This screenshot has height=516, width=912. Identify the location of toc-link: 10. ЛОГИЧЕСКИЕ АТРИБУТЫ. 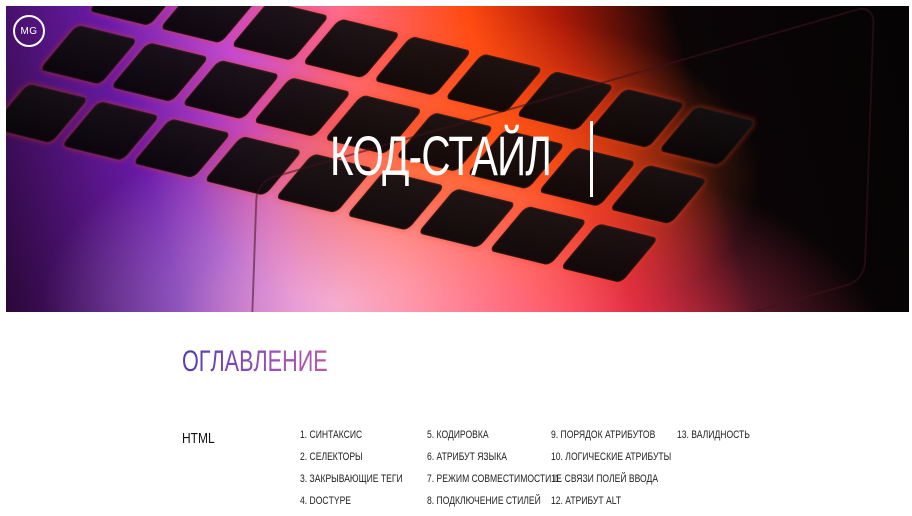
(611, 461).